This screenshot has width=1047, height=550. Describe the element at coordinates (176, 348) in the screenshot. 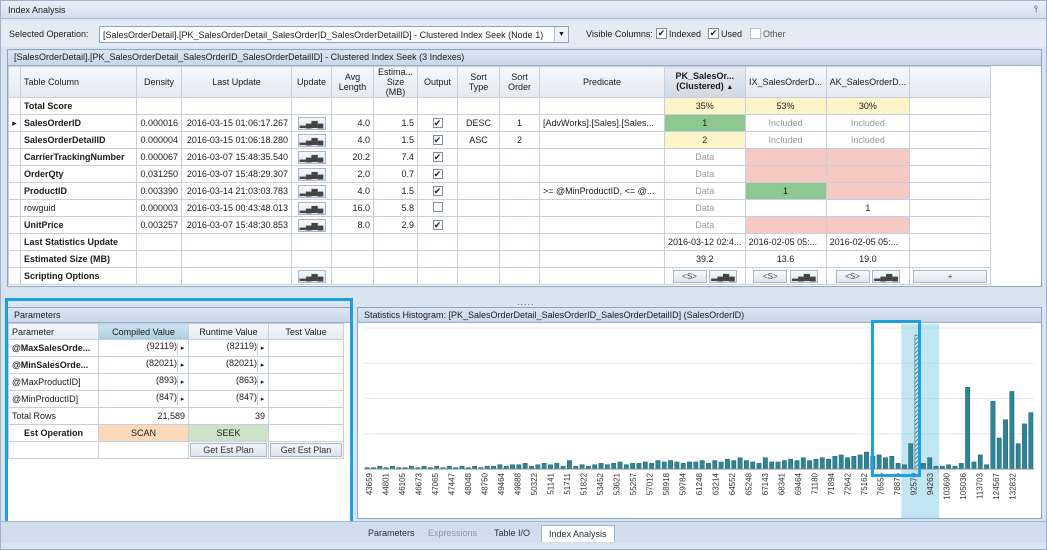

I see `parameter-row: @MaxSalesOrde... ▸ (92119) ▸ (82119)` at that location.